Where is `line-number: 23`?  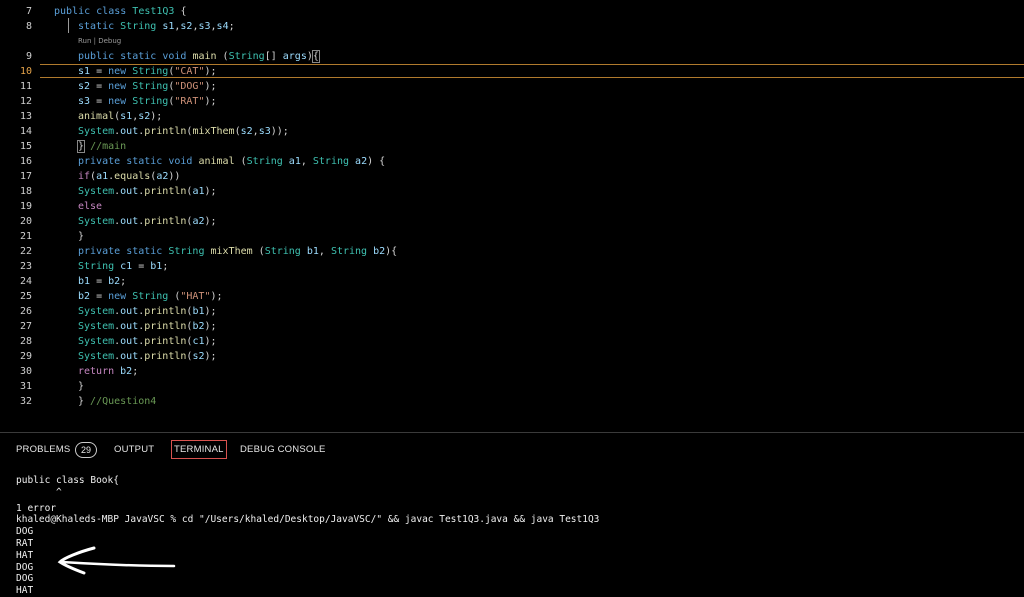 line-number: 23 is located at coordinates (25, 266).